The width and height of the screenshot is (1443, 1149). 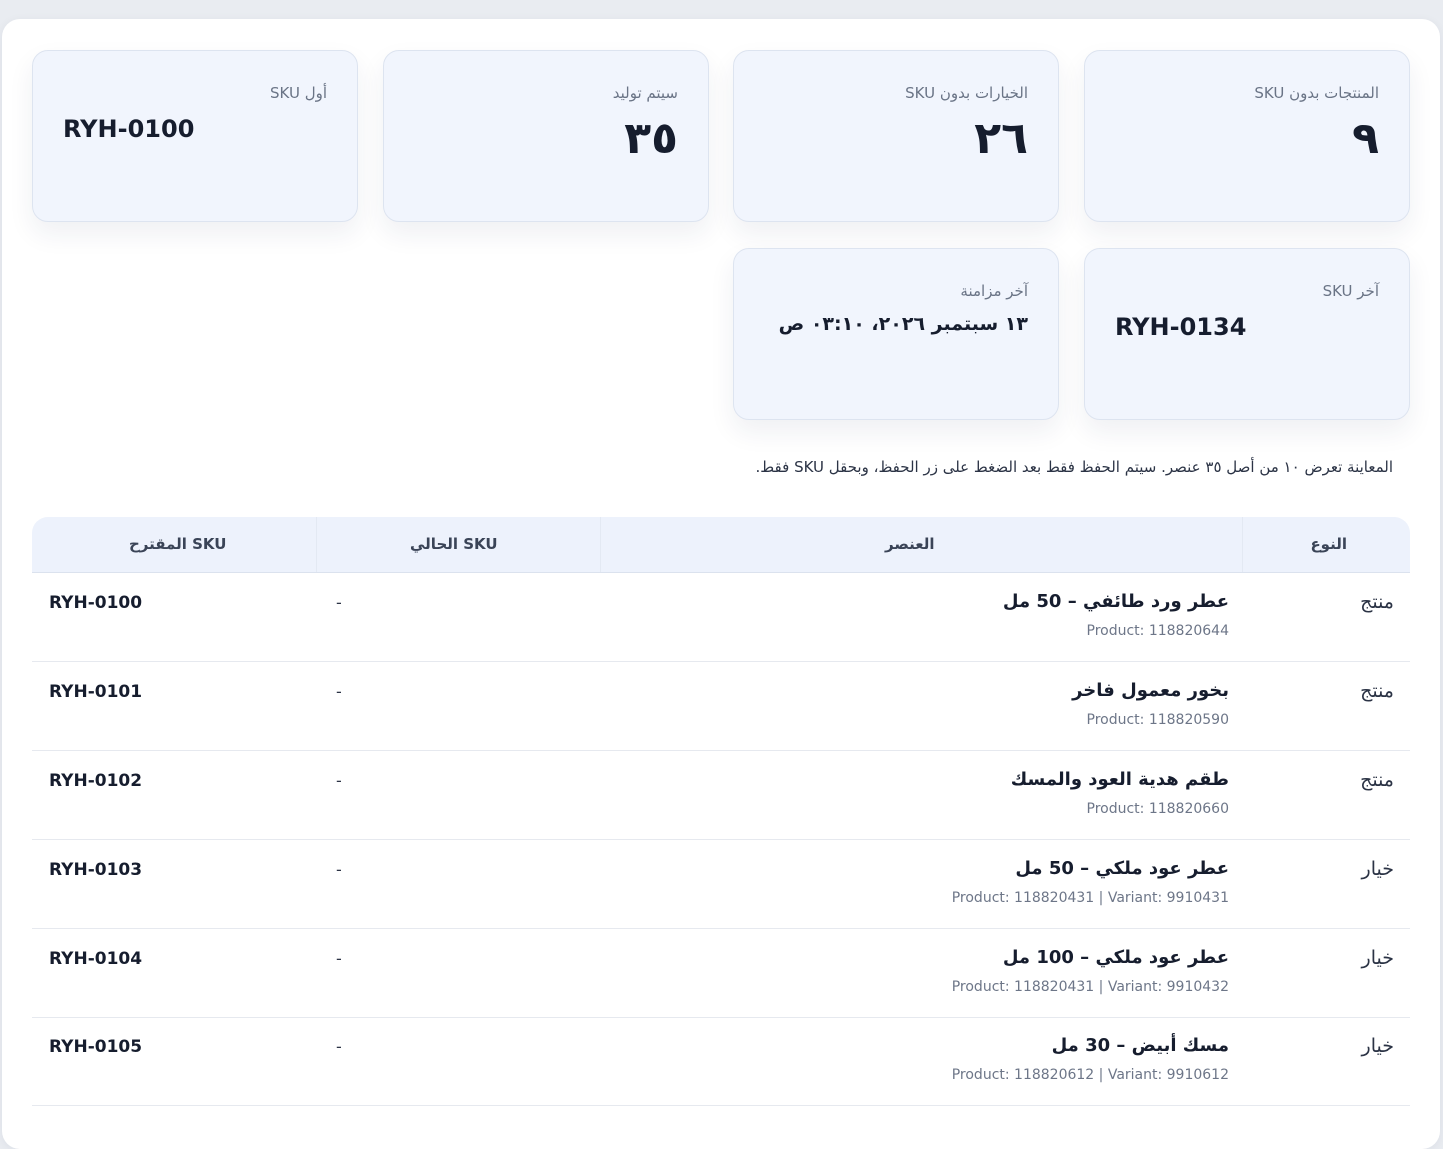 What do you see at coordinates (721, 545) in the screenshot?
I see `table-header: النوع العنصر SKU الحالي SKU المقترح` at bounding box center [721, 545].